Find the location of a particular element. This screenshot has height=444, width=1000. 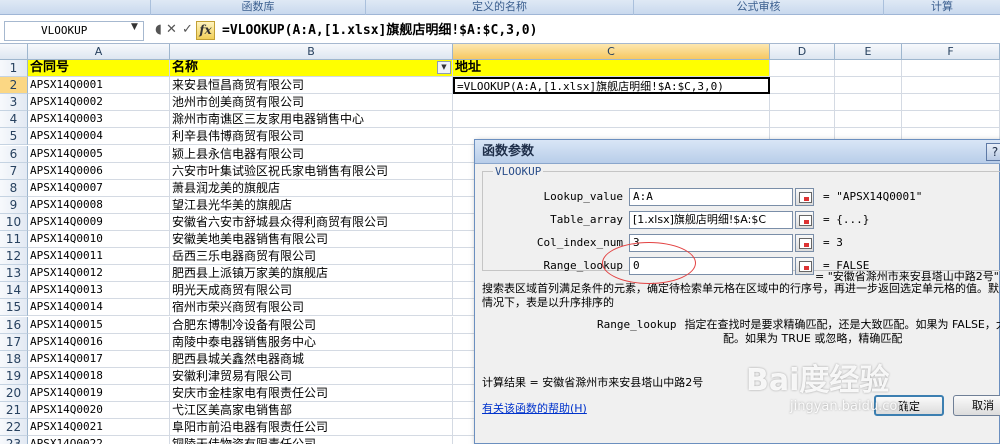

table-cell: 南陵中泰电器销售服务中心 is located at coordinates (311, 342).